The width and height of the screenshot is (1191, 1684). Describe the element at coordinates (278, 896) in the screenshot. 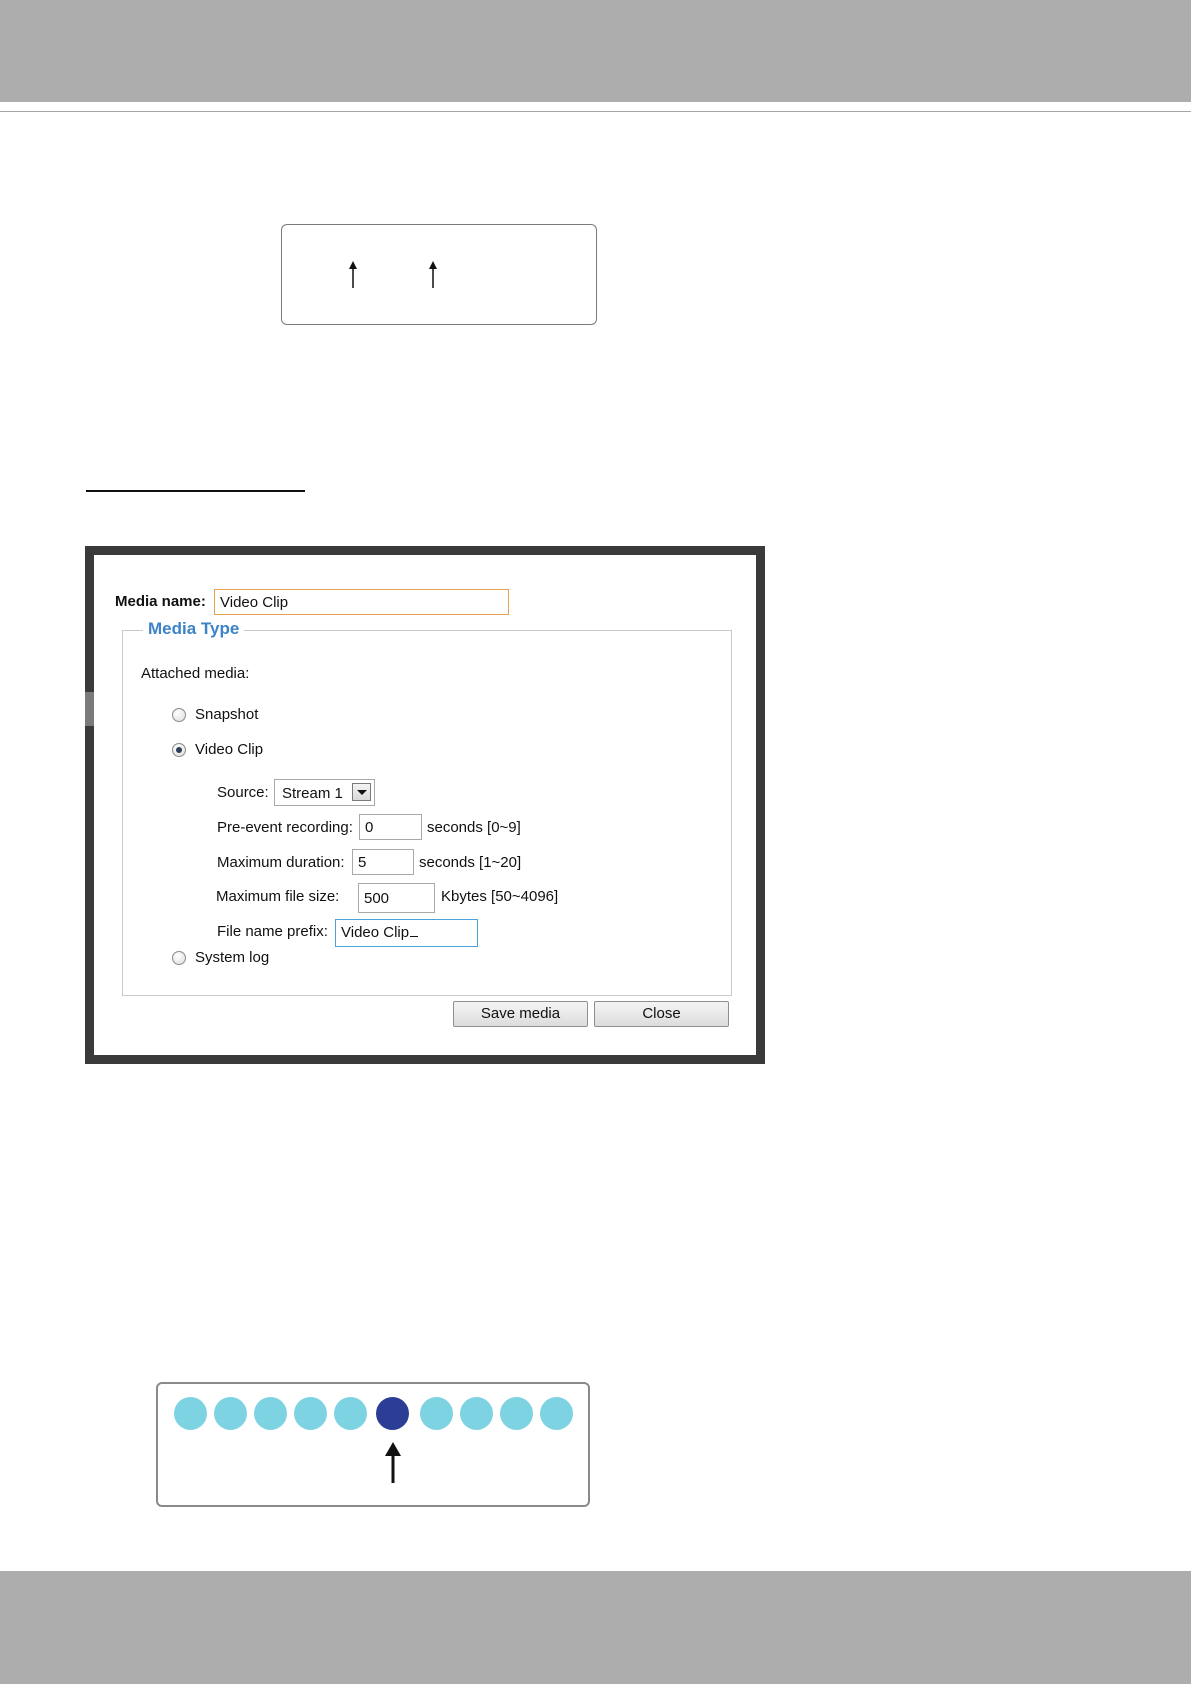

I see `max-file-size-label: Maximum file size:` at that location.